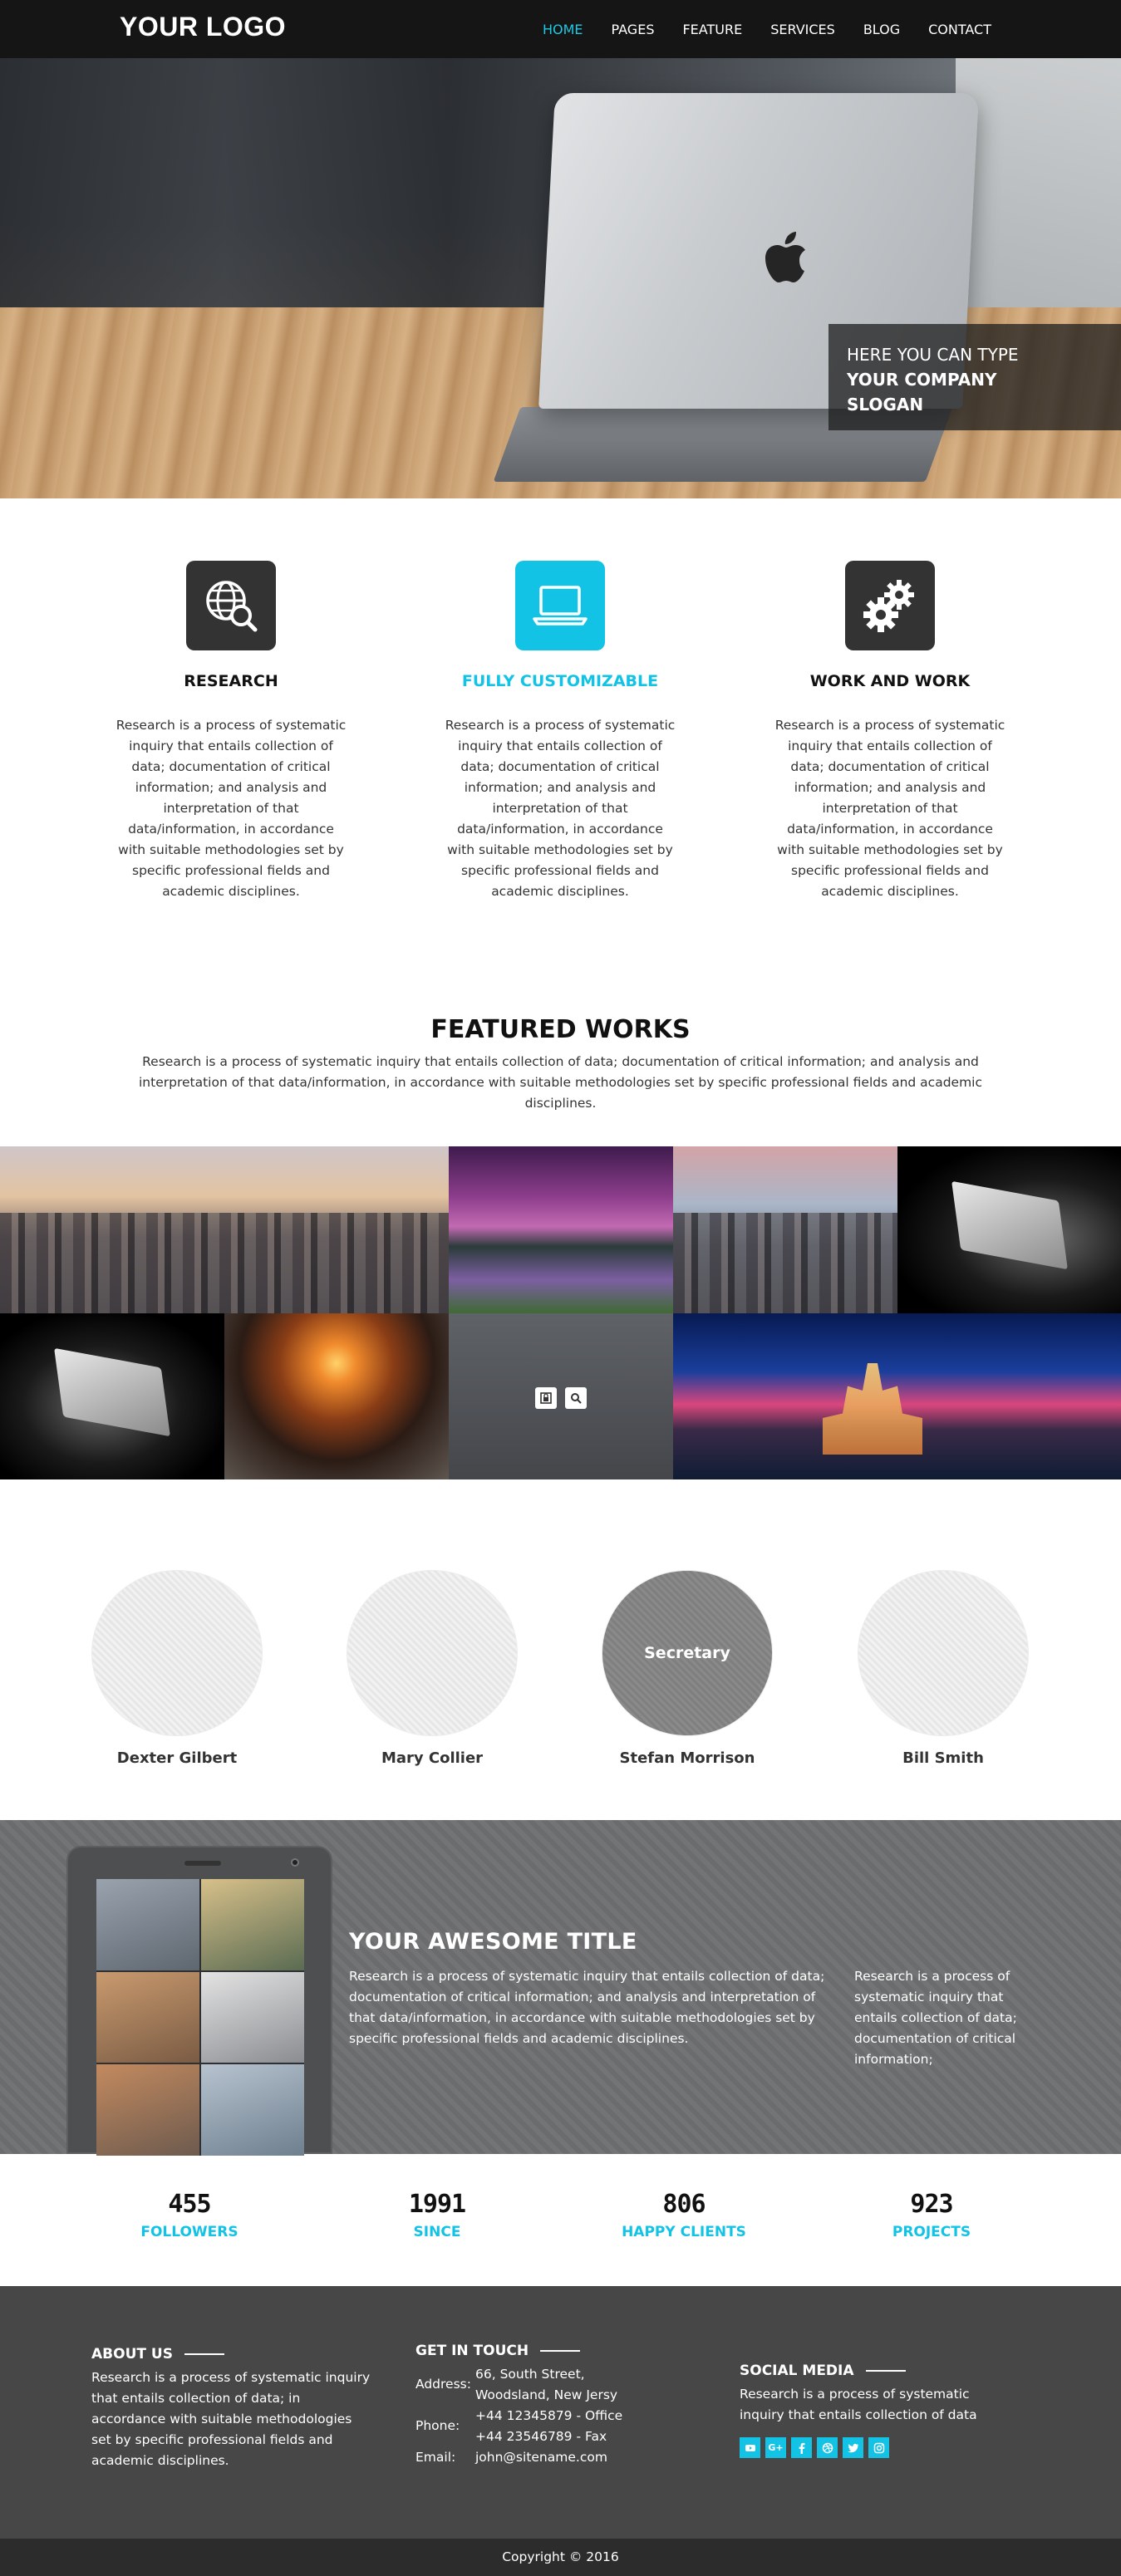 The height and width of the screenshot is (2576, 1121). Describe the element at coordinates (336, 1396) in the screenshot. I see `gallery-item-sunset-shell` at that location.